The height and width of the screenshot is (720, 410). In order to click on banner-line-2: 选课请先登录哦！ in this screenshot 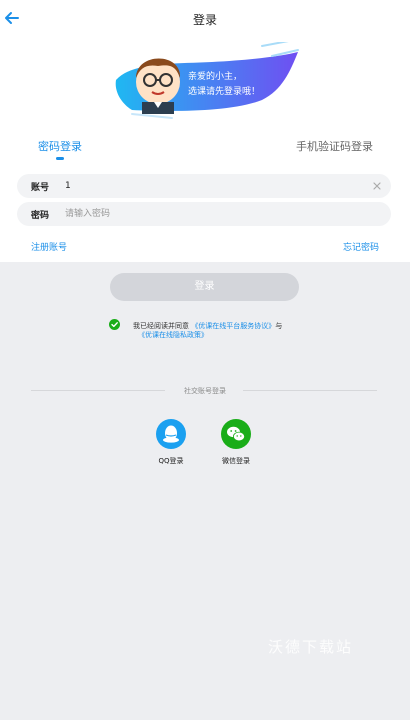, I will do `click(224, 92)`.